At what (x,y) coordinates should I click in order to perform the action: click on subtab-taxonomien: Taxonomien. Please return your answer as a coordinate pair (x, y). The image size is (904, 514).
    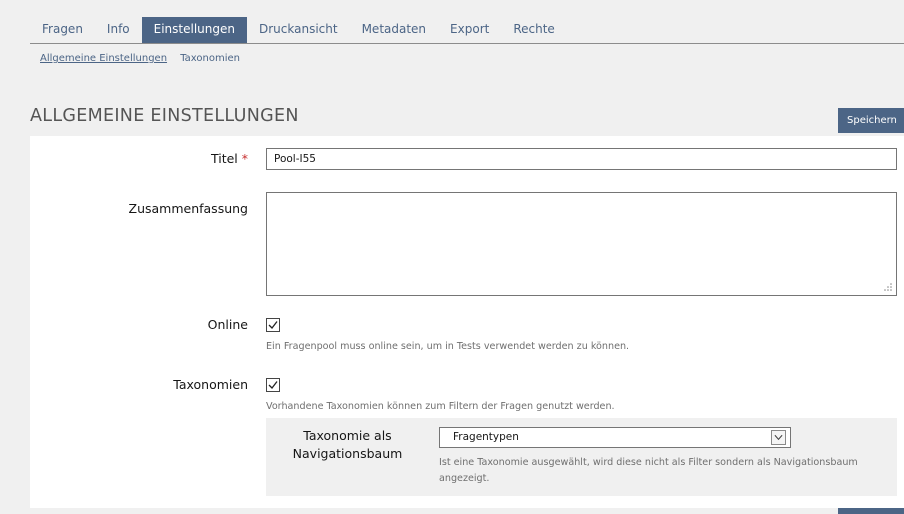
    Looking at the image, I should click on (210, 58).